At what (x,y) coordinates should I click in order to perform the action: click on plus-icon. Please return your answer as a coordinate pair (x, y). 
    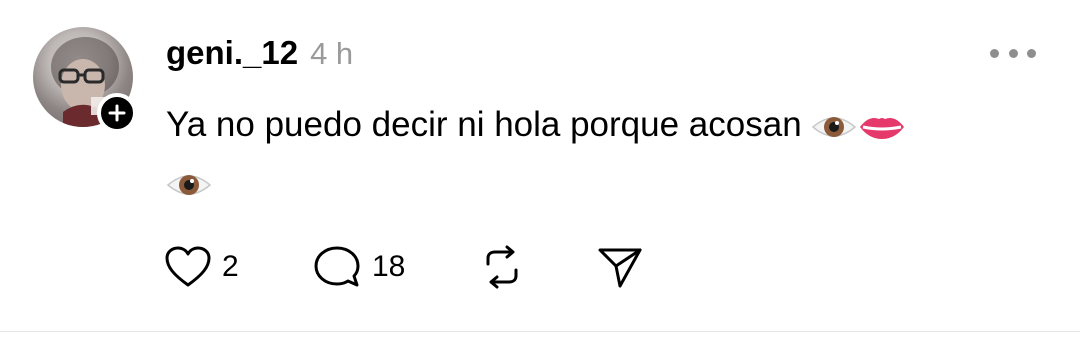
    Looking at the image, I should click on (117, 113).